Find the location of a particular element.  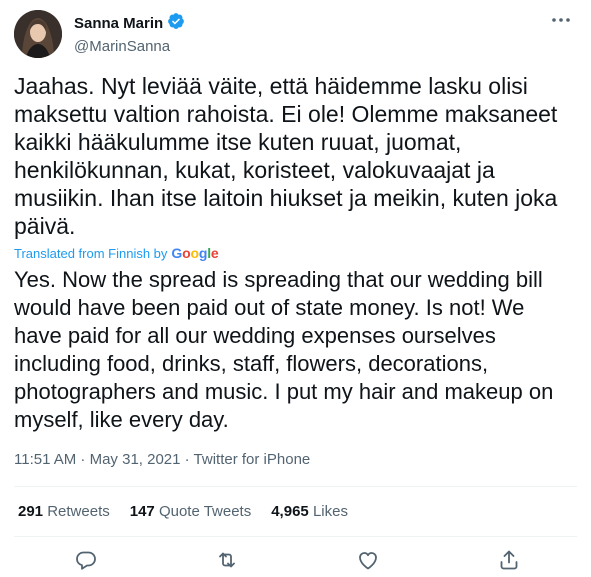

google-logo: Google is located at coordinates (195, 253).